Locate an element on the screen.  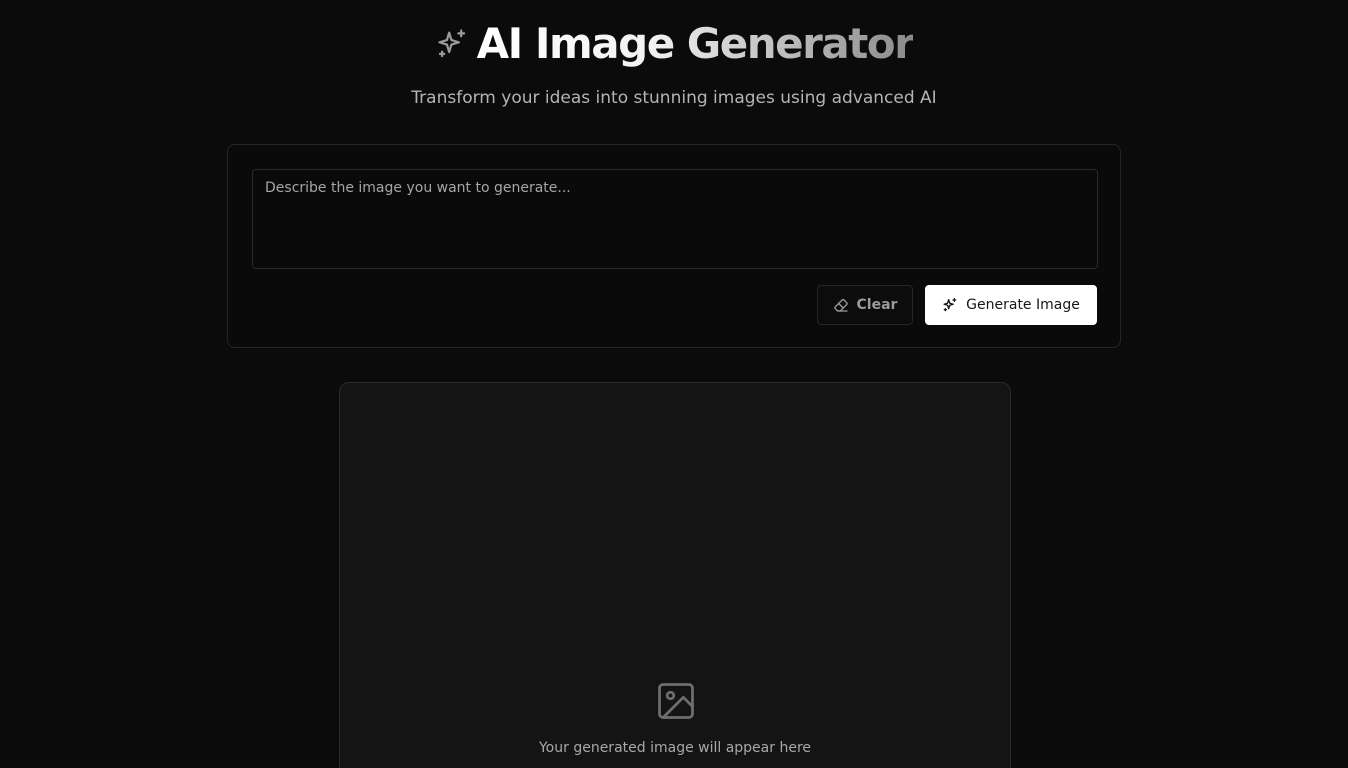
image-icon is located at coordinates (676, 701).